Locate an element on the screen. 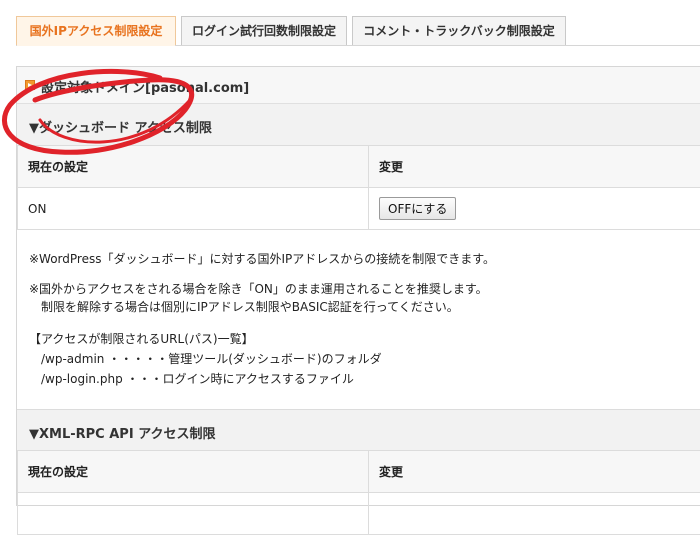 The width and height of the screenshot is (700, 535). orange-arrow-icon is located at coordinates (30, 85).